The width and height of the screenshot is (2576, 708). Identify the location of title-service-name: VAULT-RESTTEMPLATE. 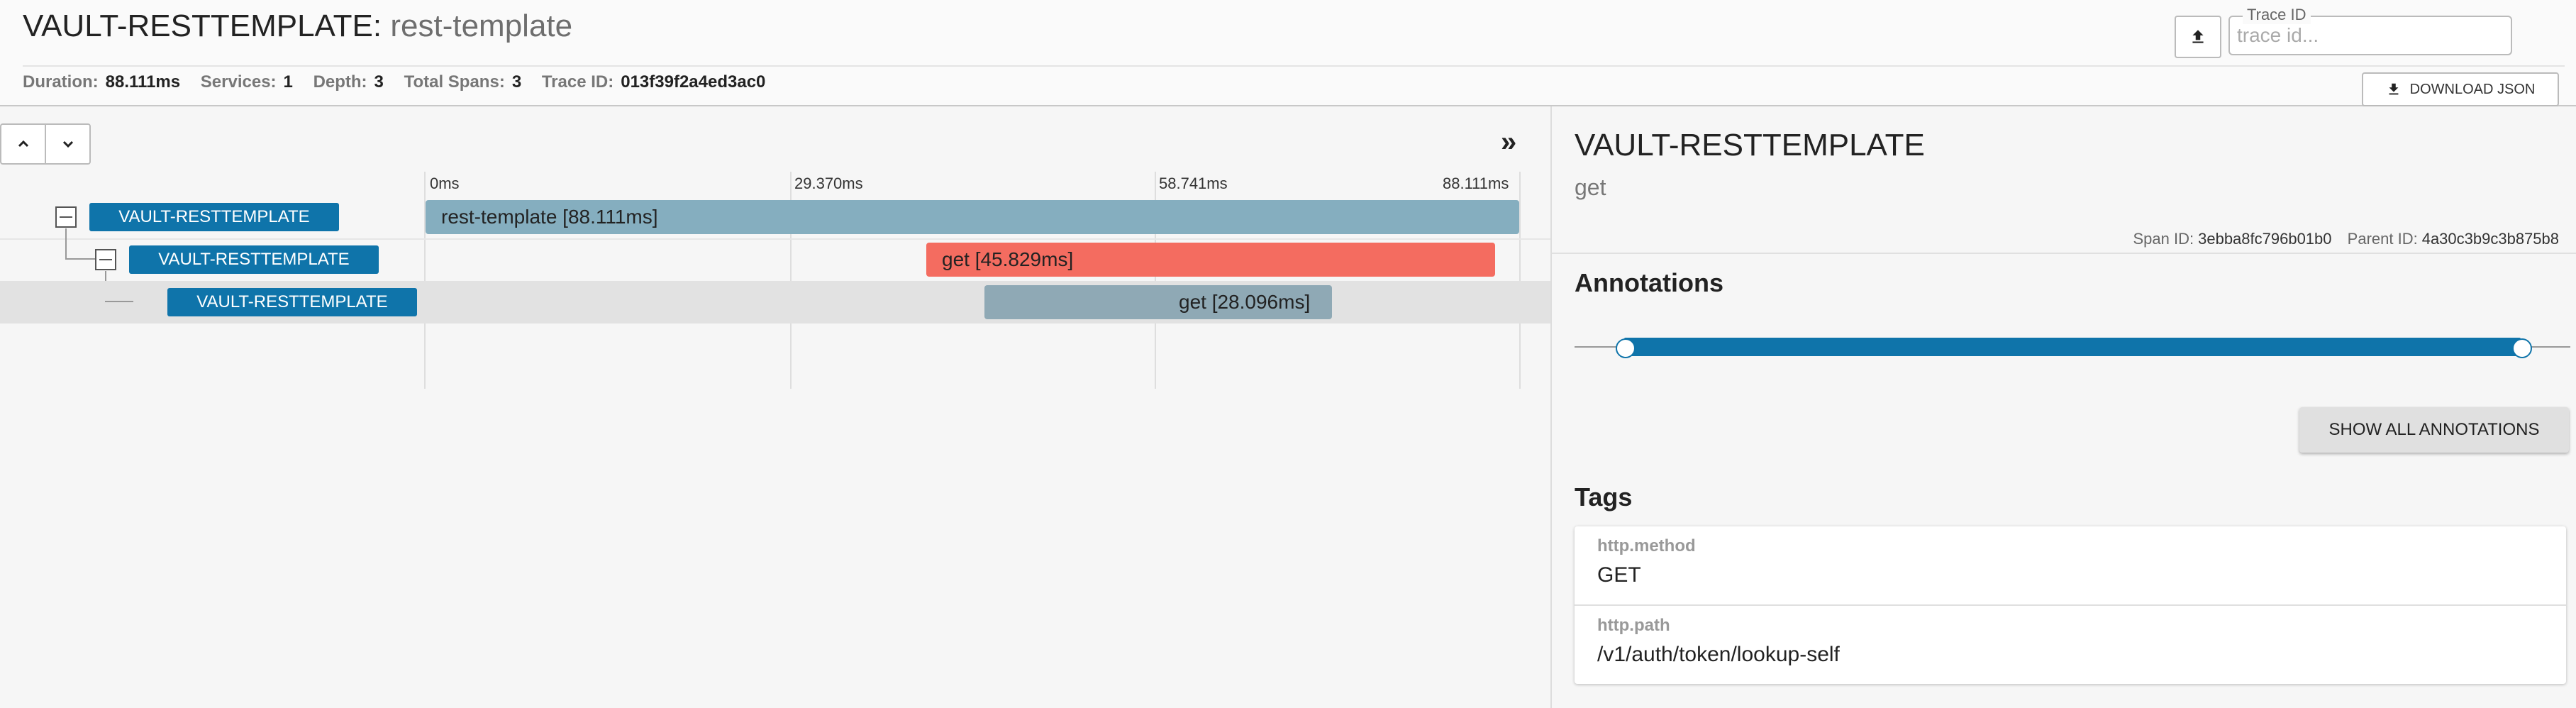
(198, 26).